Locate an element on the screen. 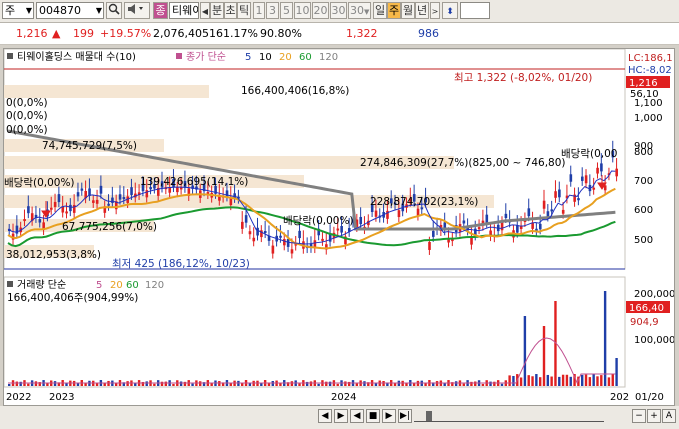 This screenshot has height=429, width=679. period-3: 3 is located at coordinates (272, 10).